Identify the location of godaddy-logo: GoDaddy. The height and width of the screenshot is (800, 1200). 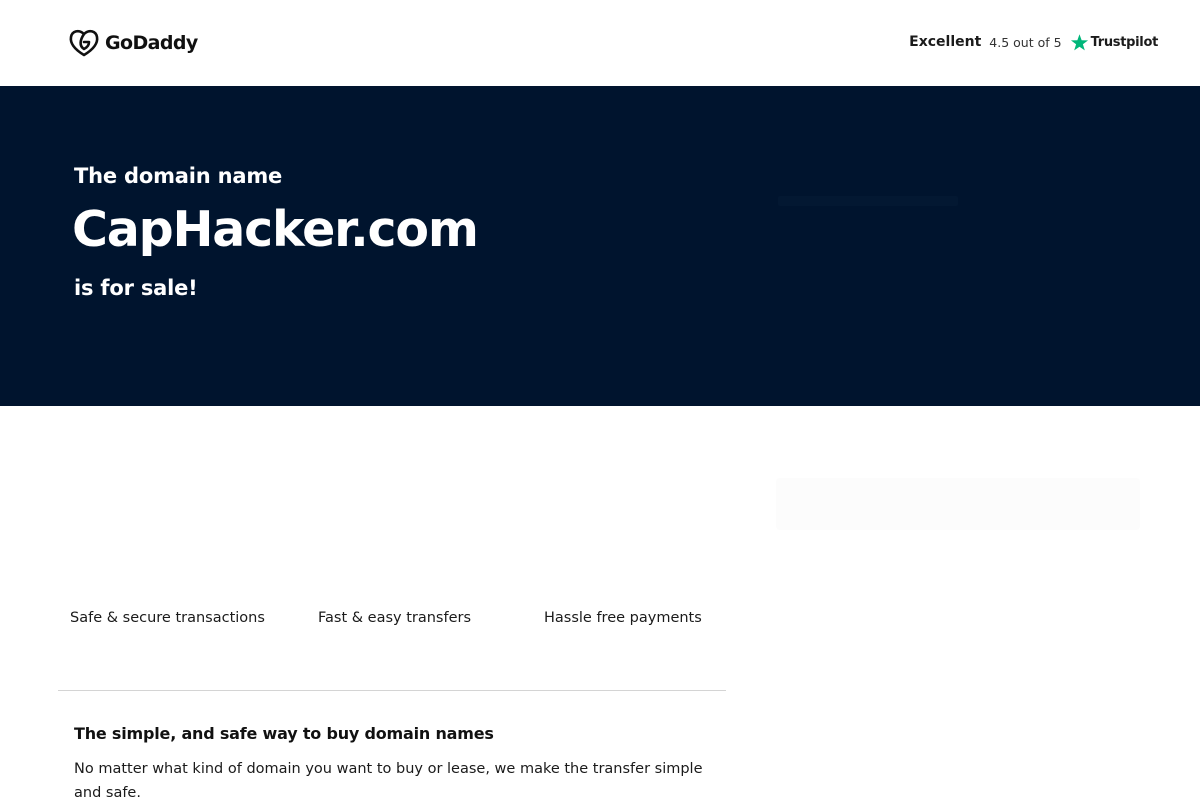
(133, 43).